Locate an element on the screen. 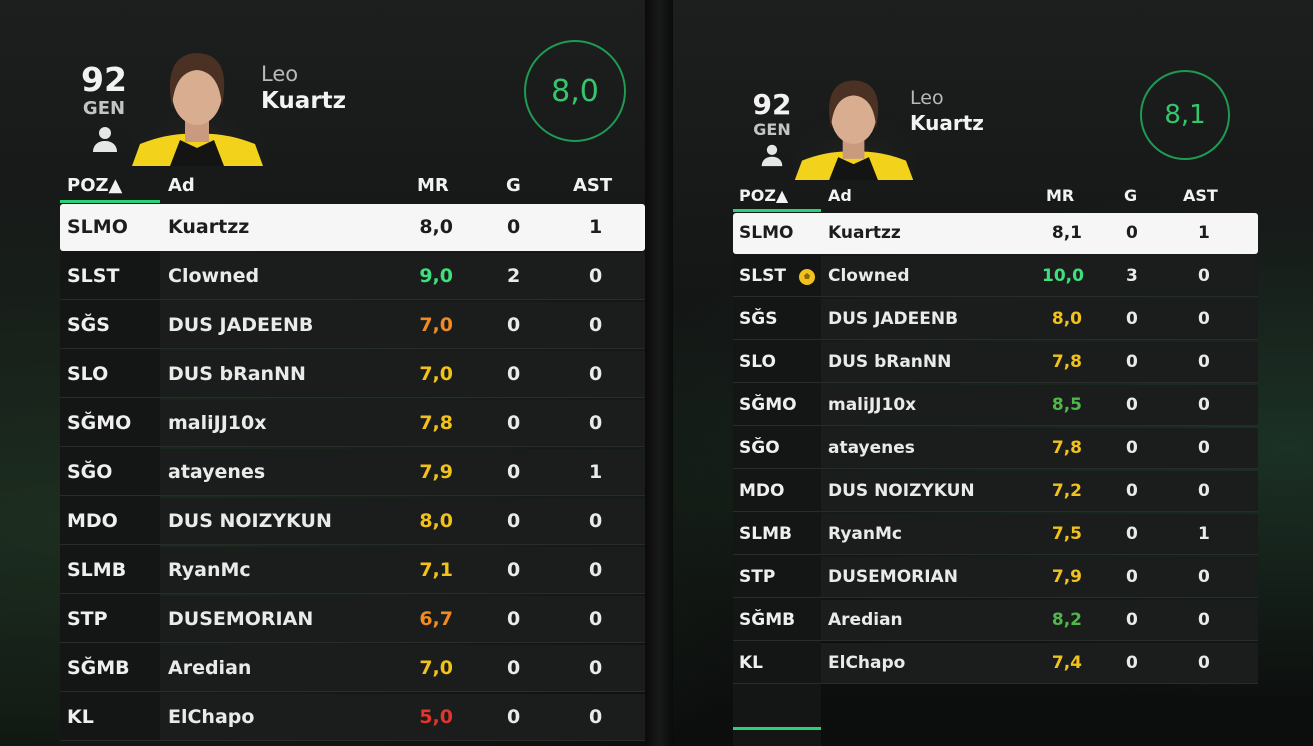  sort-indicator is located at coordinates (110, 201).